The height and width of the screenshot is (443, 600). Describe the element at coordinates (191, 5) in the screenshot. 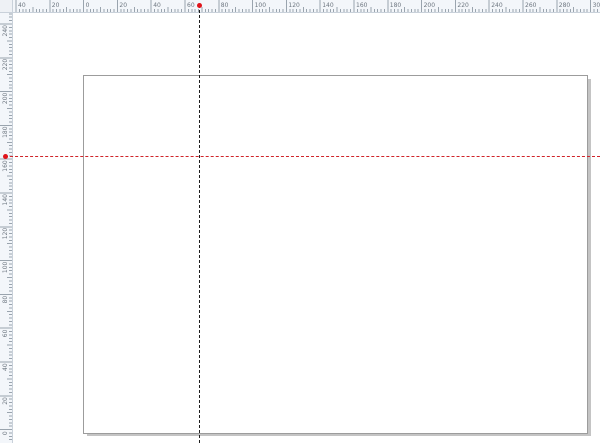

I see `h-ruler-label: 60` at that location.